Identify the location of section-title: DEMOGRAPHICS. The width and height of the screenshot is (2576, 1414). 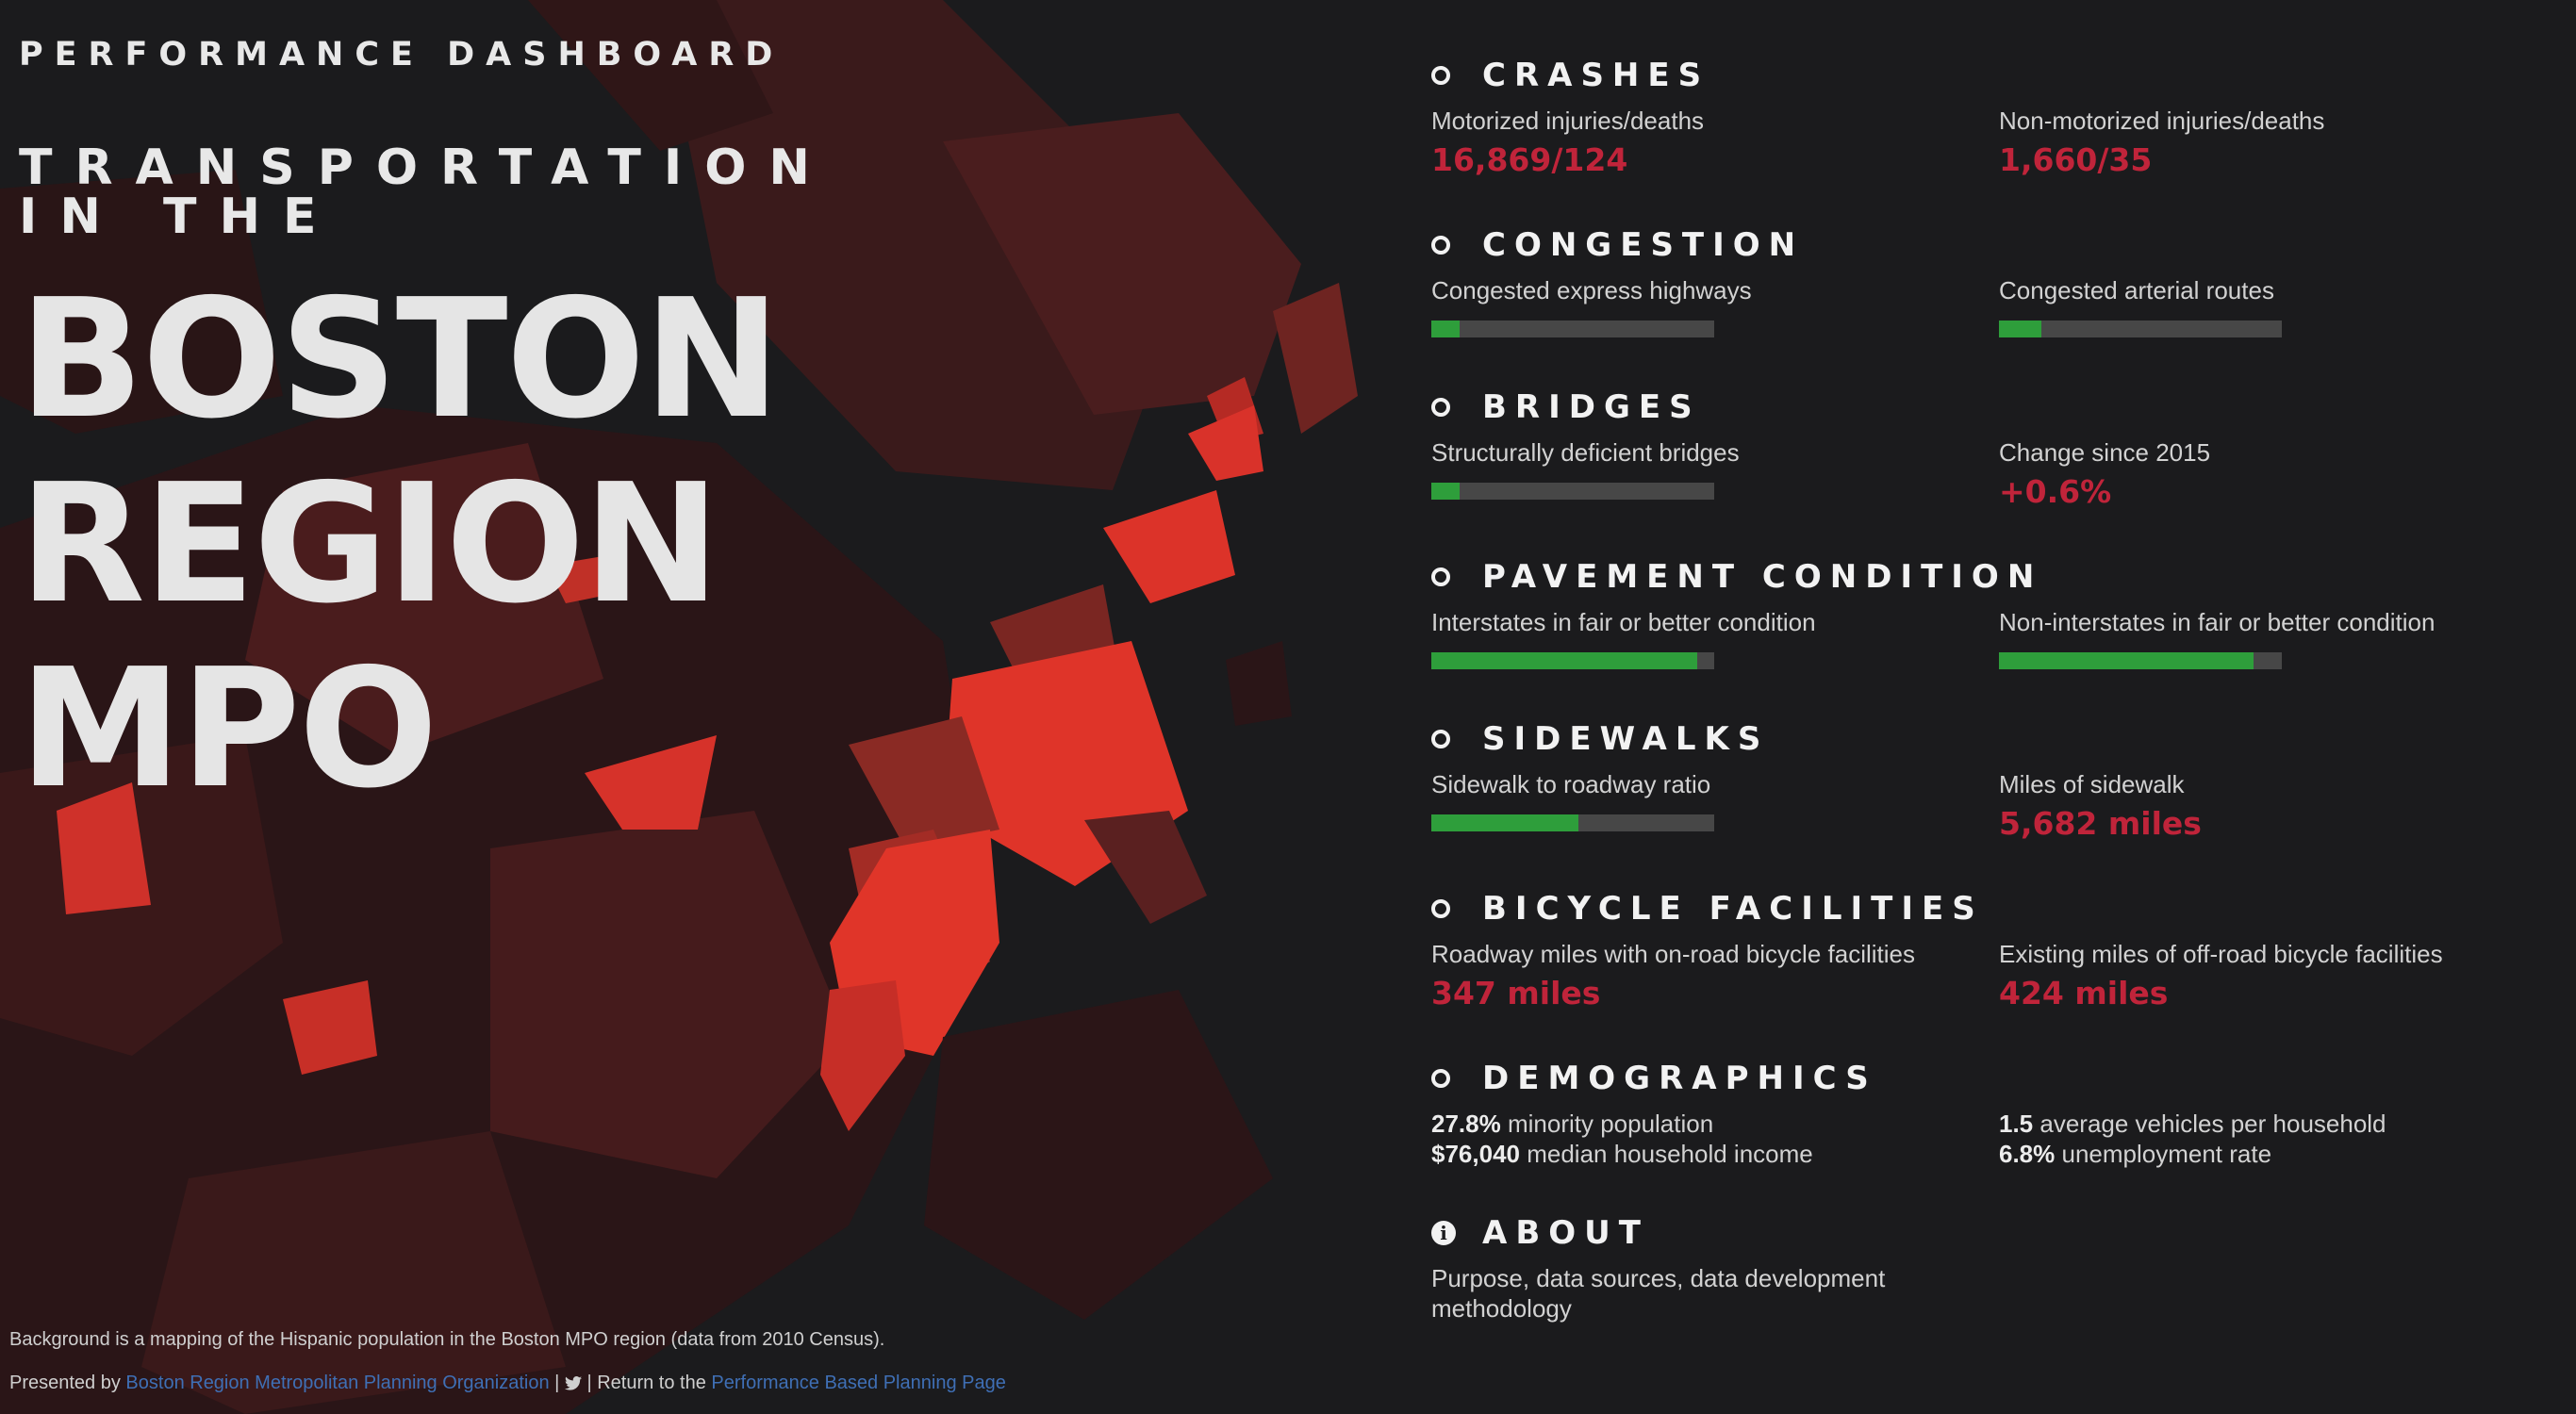
(1679, 1078).